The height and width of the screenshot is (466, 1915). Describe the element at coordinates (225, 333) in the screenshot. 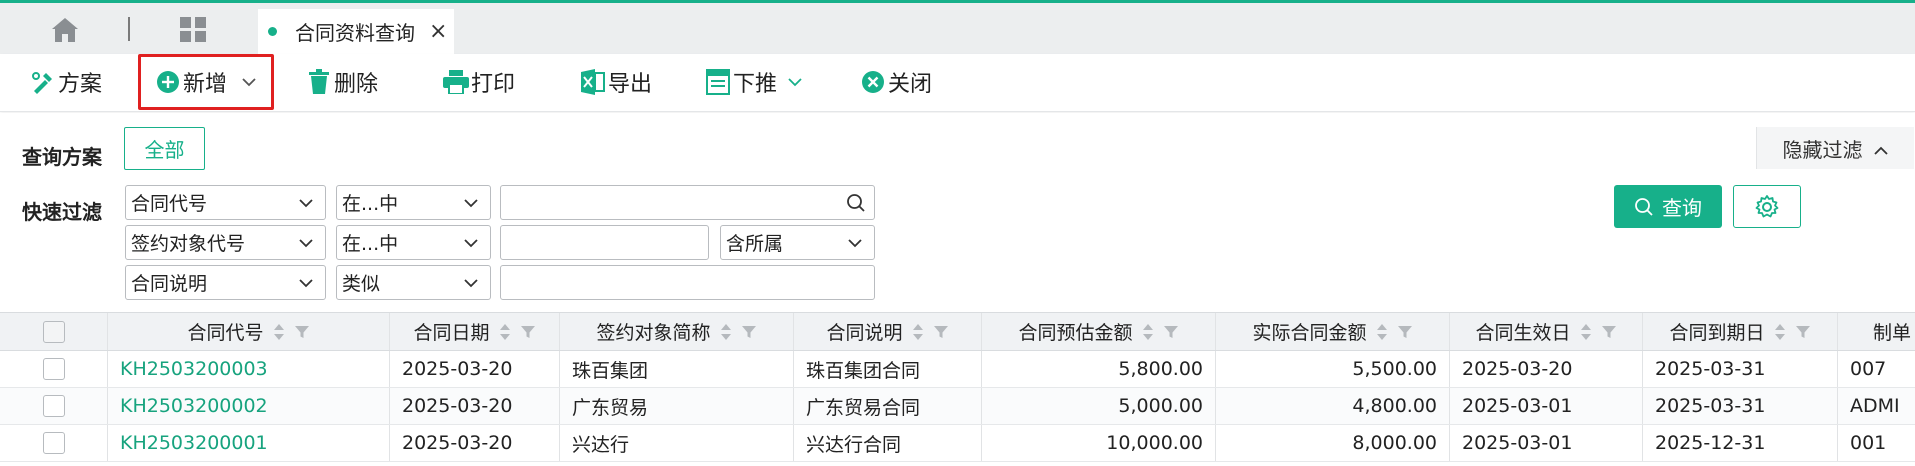

I see `column-header-label: 合同代号` at that location.